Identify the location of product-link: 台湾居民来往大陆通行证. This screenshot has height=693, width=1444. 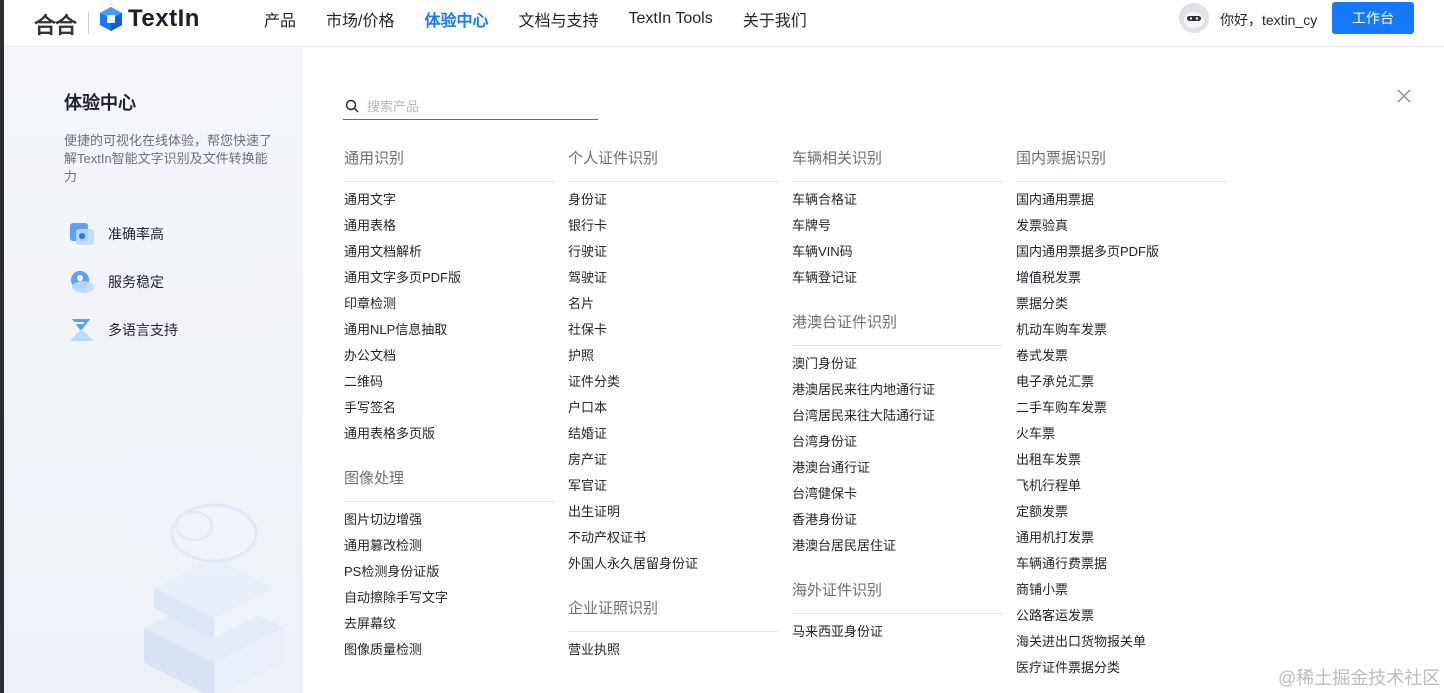
(897, 421).